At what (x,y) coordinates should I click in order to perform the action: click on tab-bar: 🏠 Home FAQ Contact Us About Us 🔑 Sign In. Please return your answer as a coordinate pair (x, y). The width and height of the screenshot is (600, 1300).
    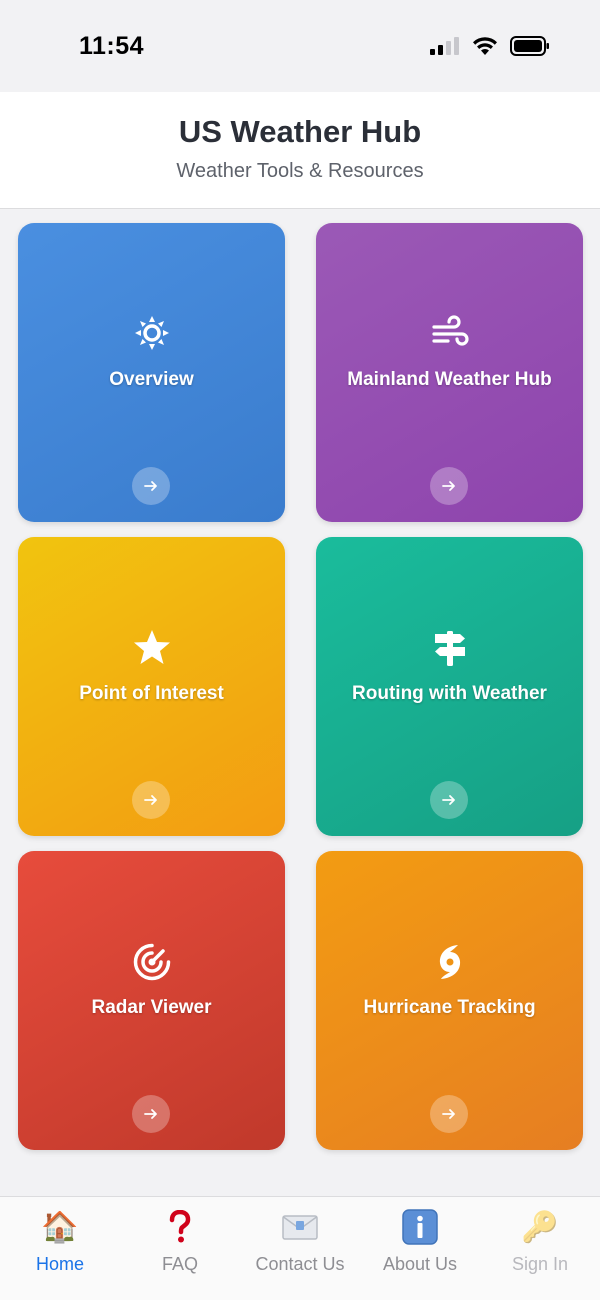
    Looking at the image, I should click on (300, 1248).